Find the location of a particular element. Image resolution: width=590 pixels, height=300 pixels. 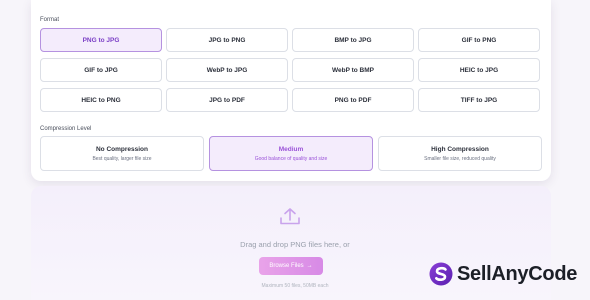

format-option-gif-to-jpg: GIF to JPG is located at coordinates (101, 70).